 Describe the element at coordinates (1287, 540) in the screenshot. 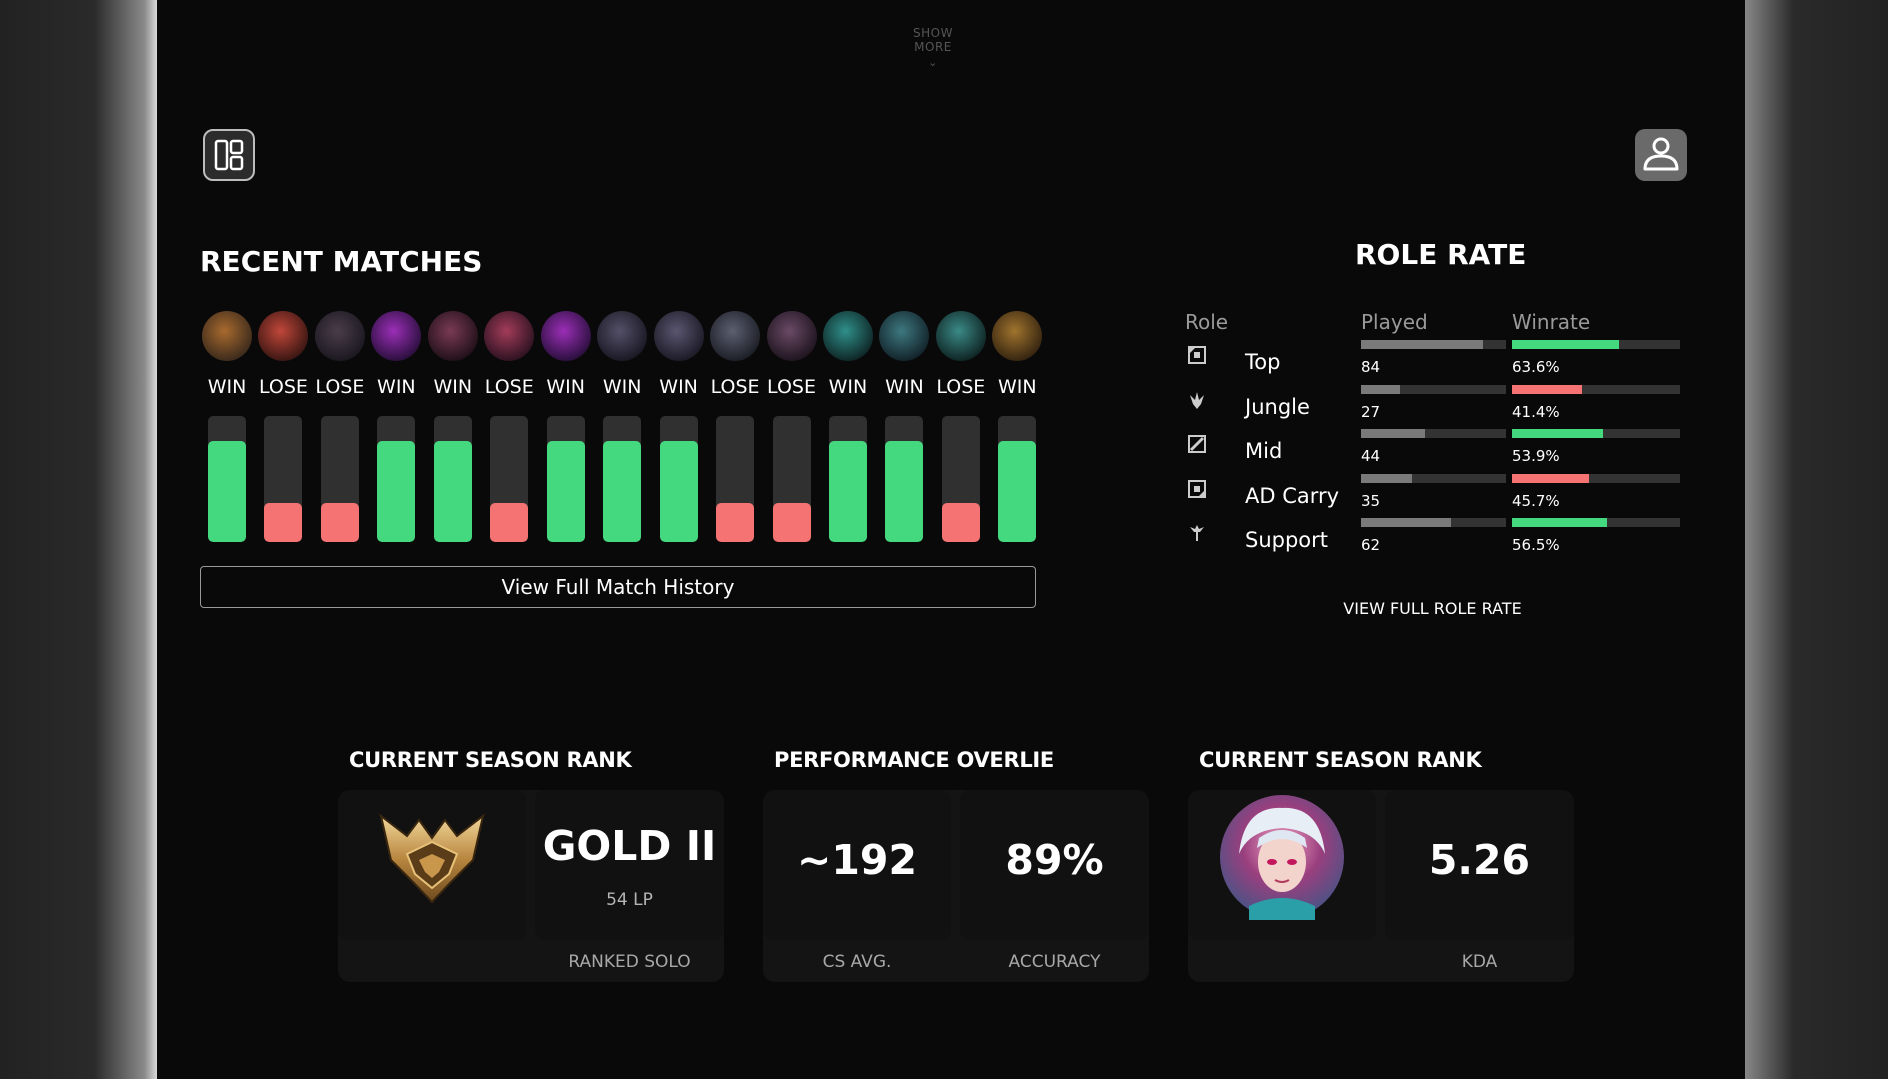

I see `role-name: Support` at that location.